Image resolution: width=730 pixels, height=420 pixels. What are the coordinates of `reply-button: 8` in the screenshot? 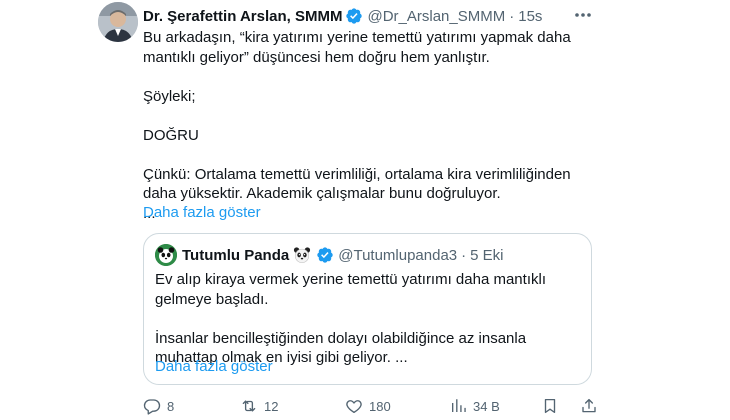 It's located at (158, 406).